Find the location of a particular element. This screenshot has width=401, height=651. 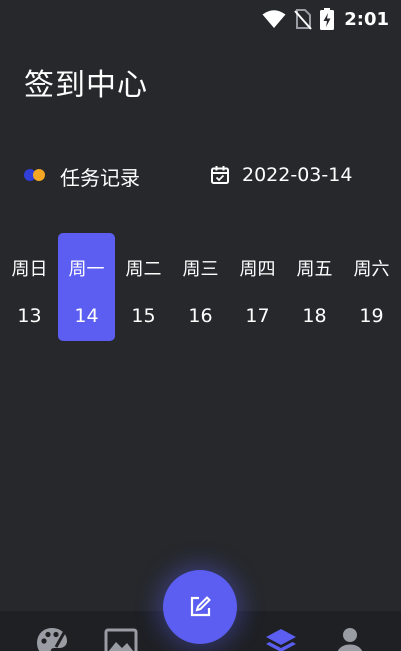

day-number: 19 is located at coordinates (371, 316).